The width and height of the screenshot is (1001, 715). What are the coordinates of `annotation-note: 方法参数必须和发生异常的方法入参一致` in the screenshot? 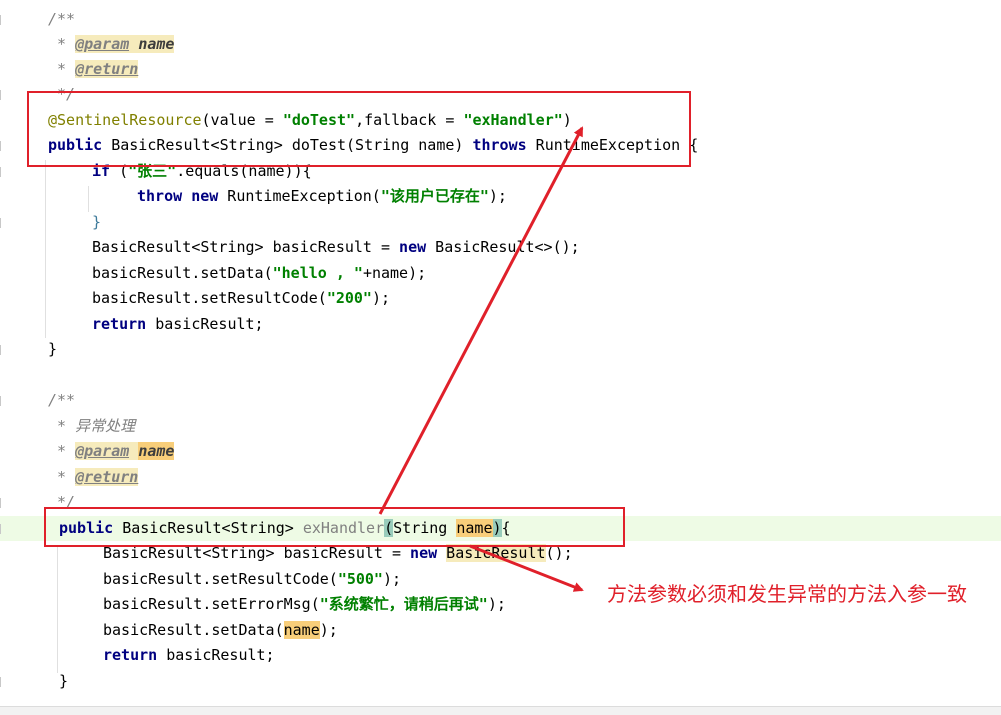 It's located at (787, 594).